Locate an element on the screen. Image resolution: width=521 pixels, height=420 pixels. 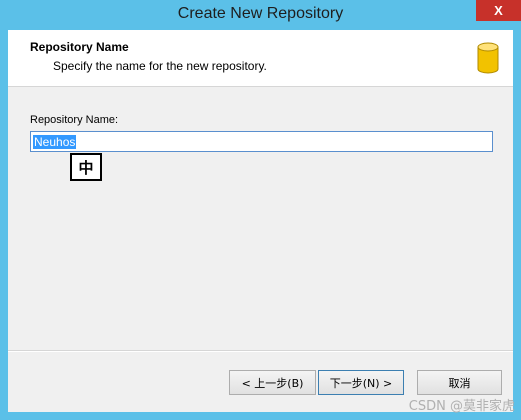
close-icon: X is located at coordinates (498, 10).